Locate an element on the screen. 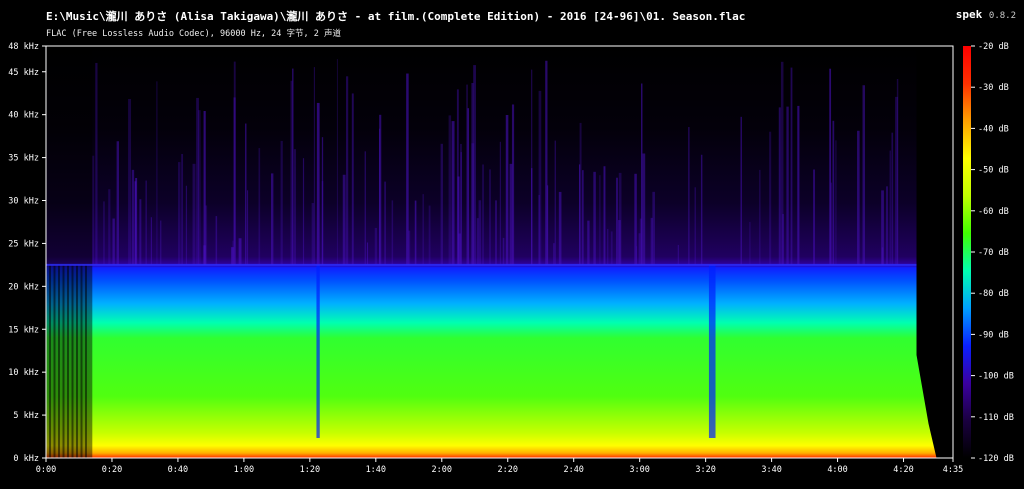 This screenshot has height=489, width=1024. colorbar-tick-label: -70 dB is located at coordinates (993, 253).